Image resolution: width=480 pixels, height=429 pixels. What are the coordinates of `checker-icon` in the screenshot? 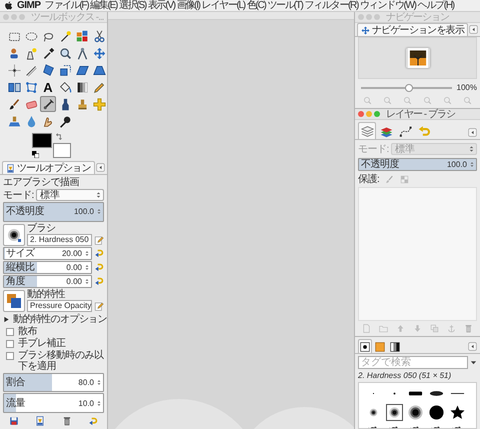 It's located at (405, 179).